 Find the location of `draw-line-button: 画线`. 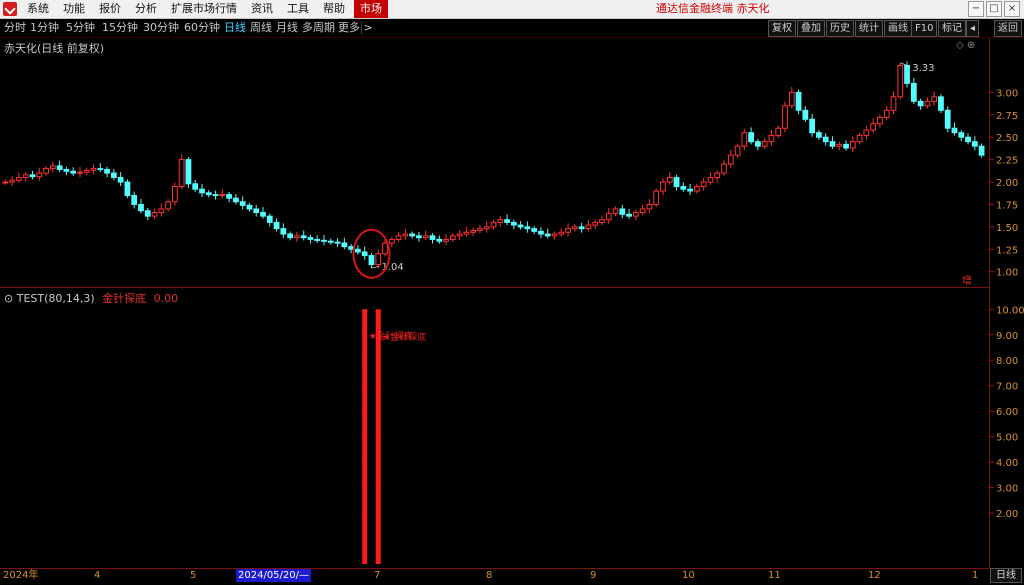

draw-line-button: 画线 is located at coordinates (898, 28).